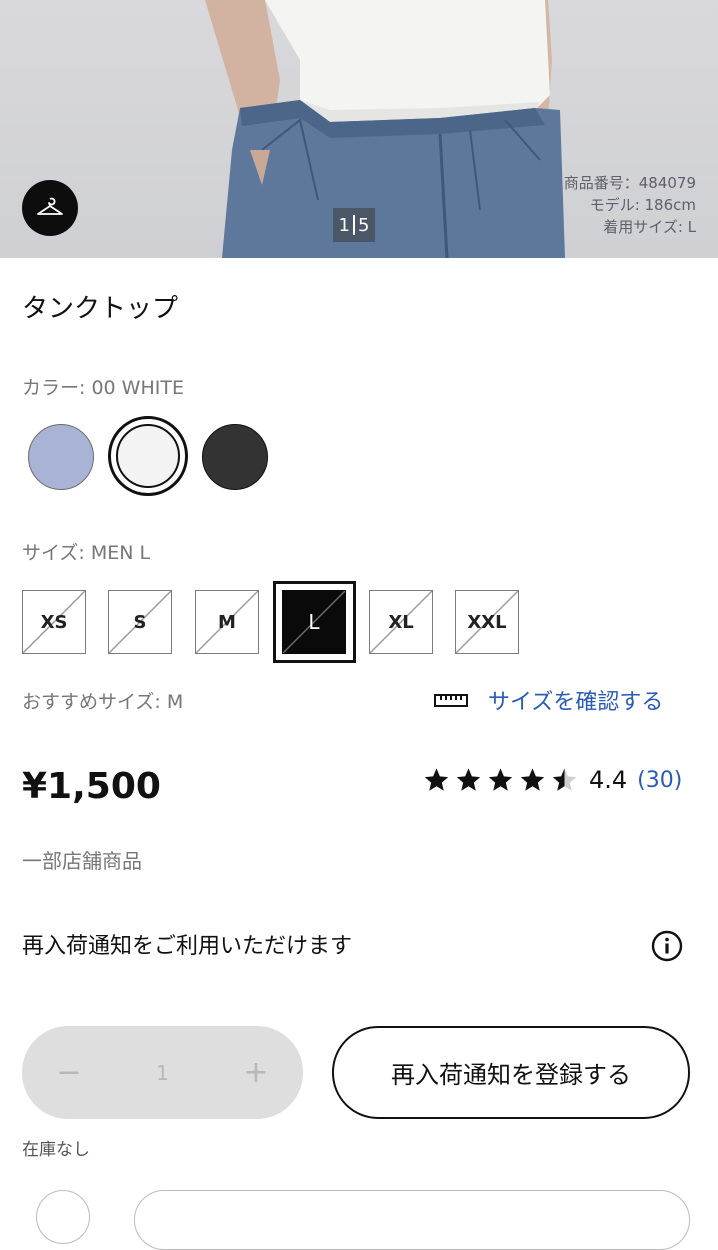 Image resolution: width=718 pixels, height=1250 pixels. I want to click on try-on-hanger-button, so click(50, 208).